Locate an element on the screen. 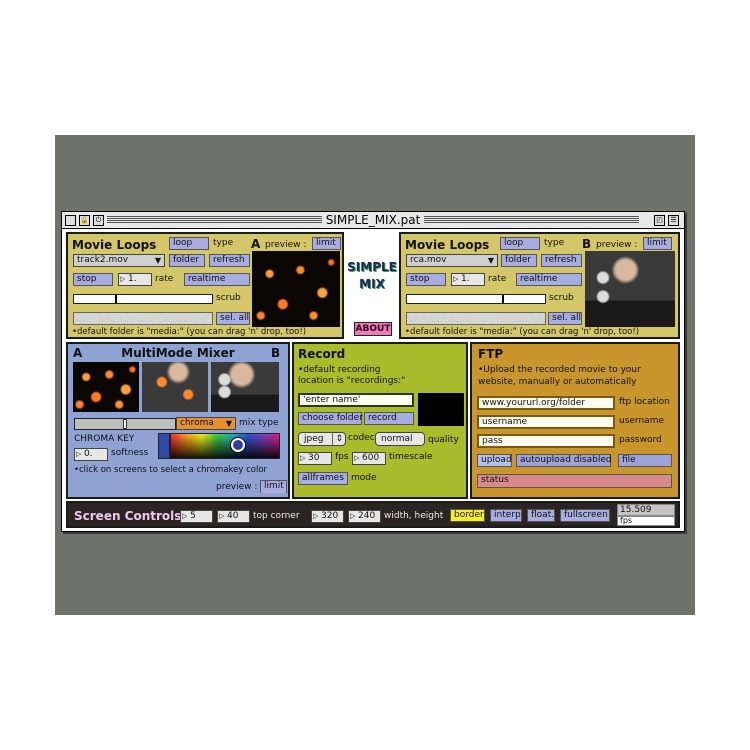  width-box: 320 is located at coordinates (327, 516).